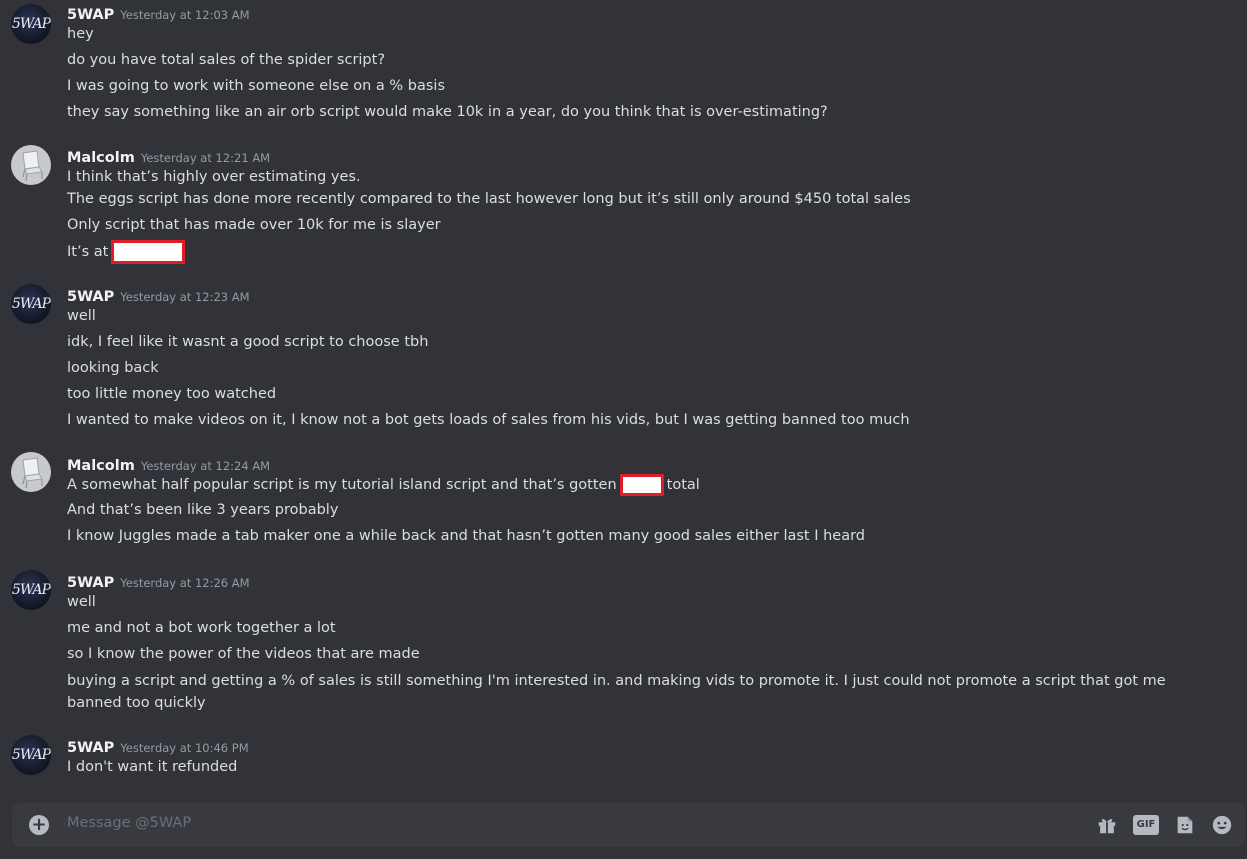 This screenshot has height=859, width=1247. Describe the element at coordinates (172, 394) in the screenshot. I see `message-text: too little money too watched` at that location.